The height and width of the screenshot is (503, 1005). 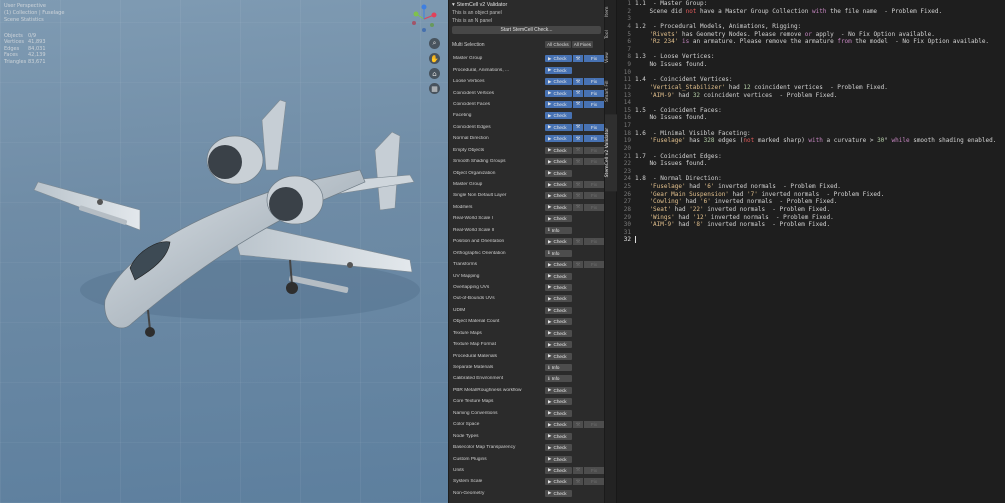 What do you see at coordinates (453, 5) in the screenshot?
I see `collapse-icon: ▾` at bounding box center [453, 5].